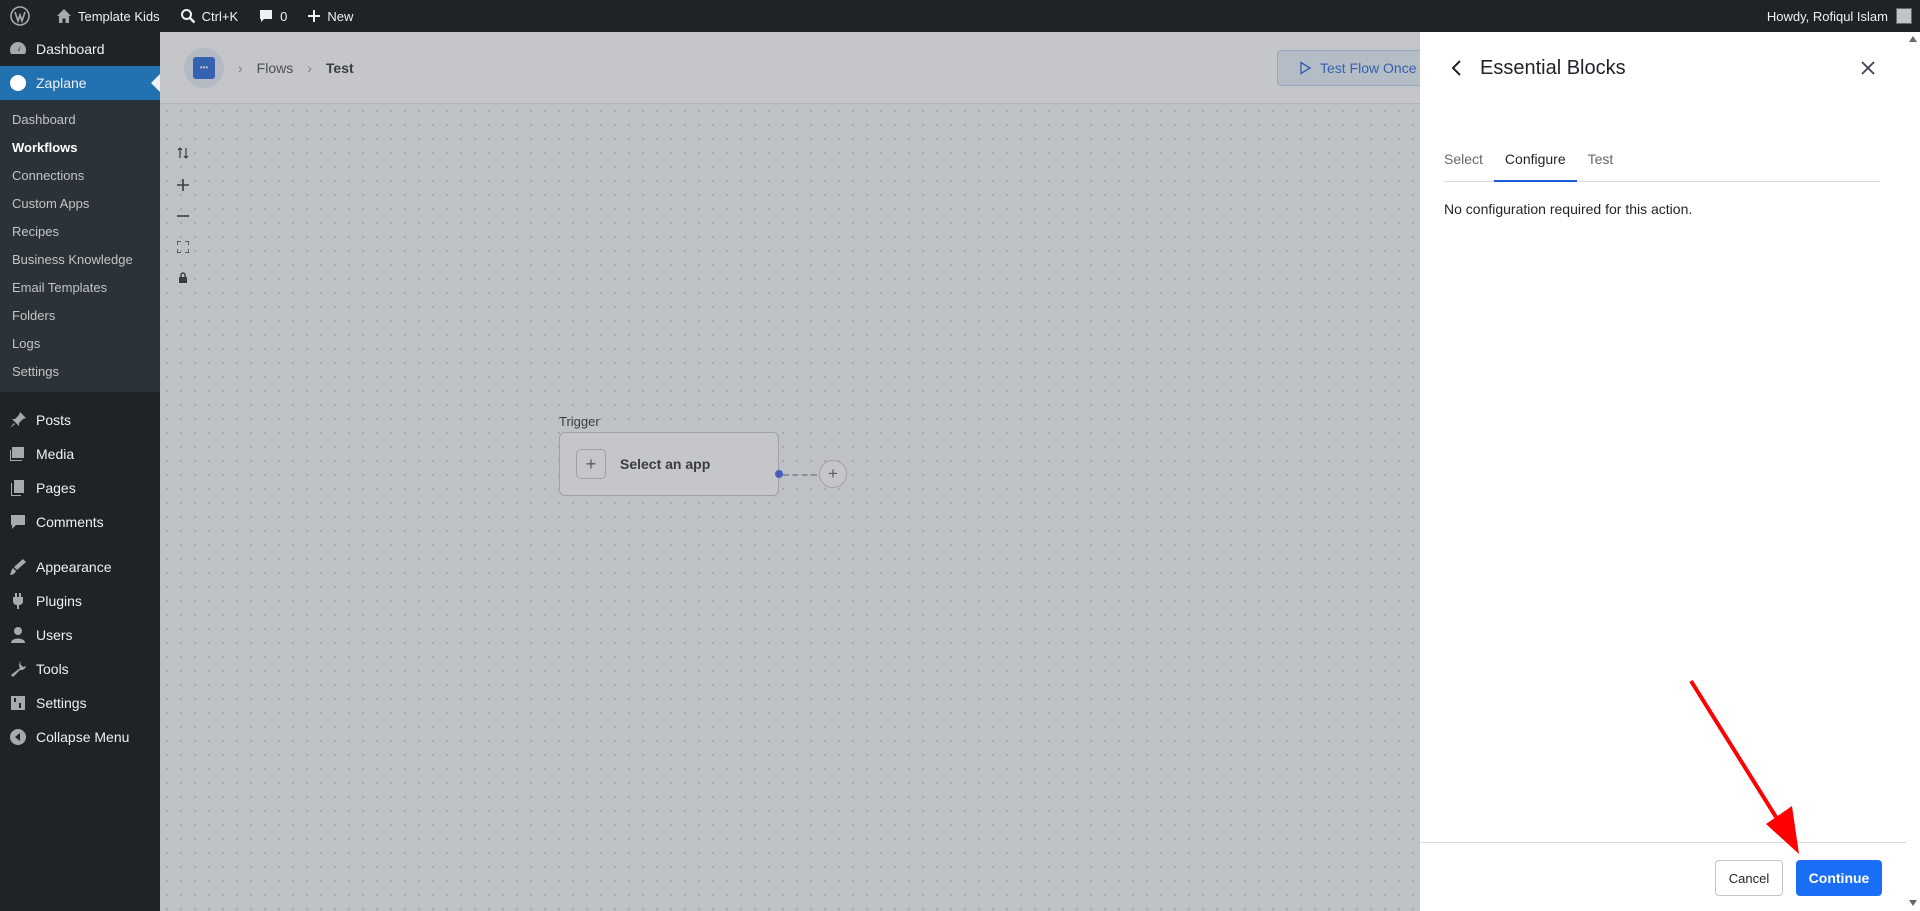 This screenshot has width=1920, height=911. I want to click on menu-collapse-label: Collapse Menu, so click(83, 737).